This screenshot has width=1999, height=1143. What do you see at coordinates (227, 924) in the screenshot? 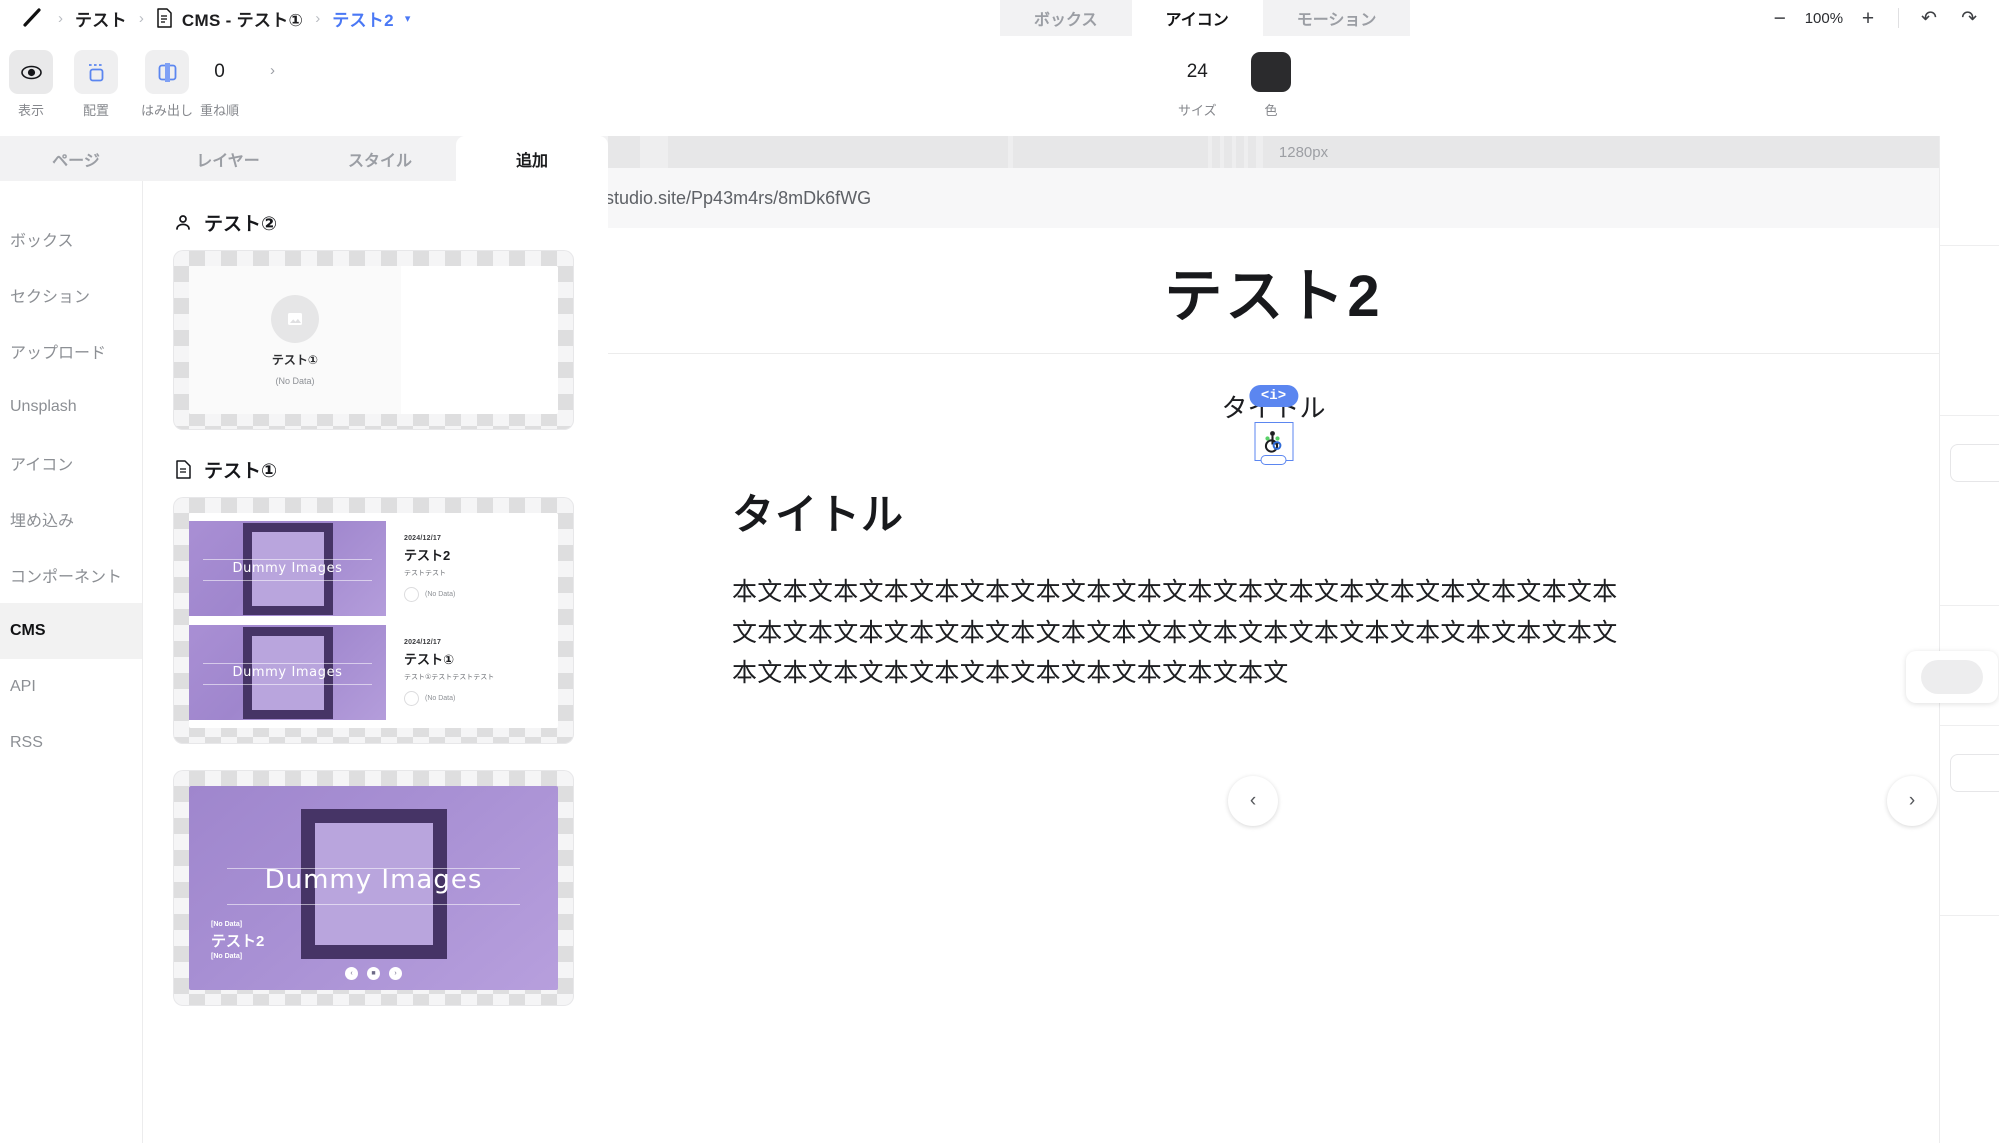
I see `hero-eyebrow: [No Data]` at bounding box center [227, 924].